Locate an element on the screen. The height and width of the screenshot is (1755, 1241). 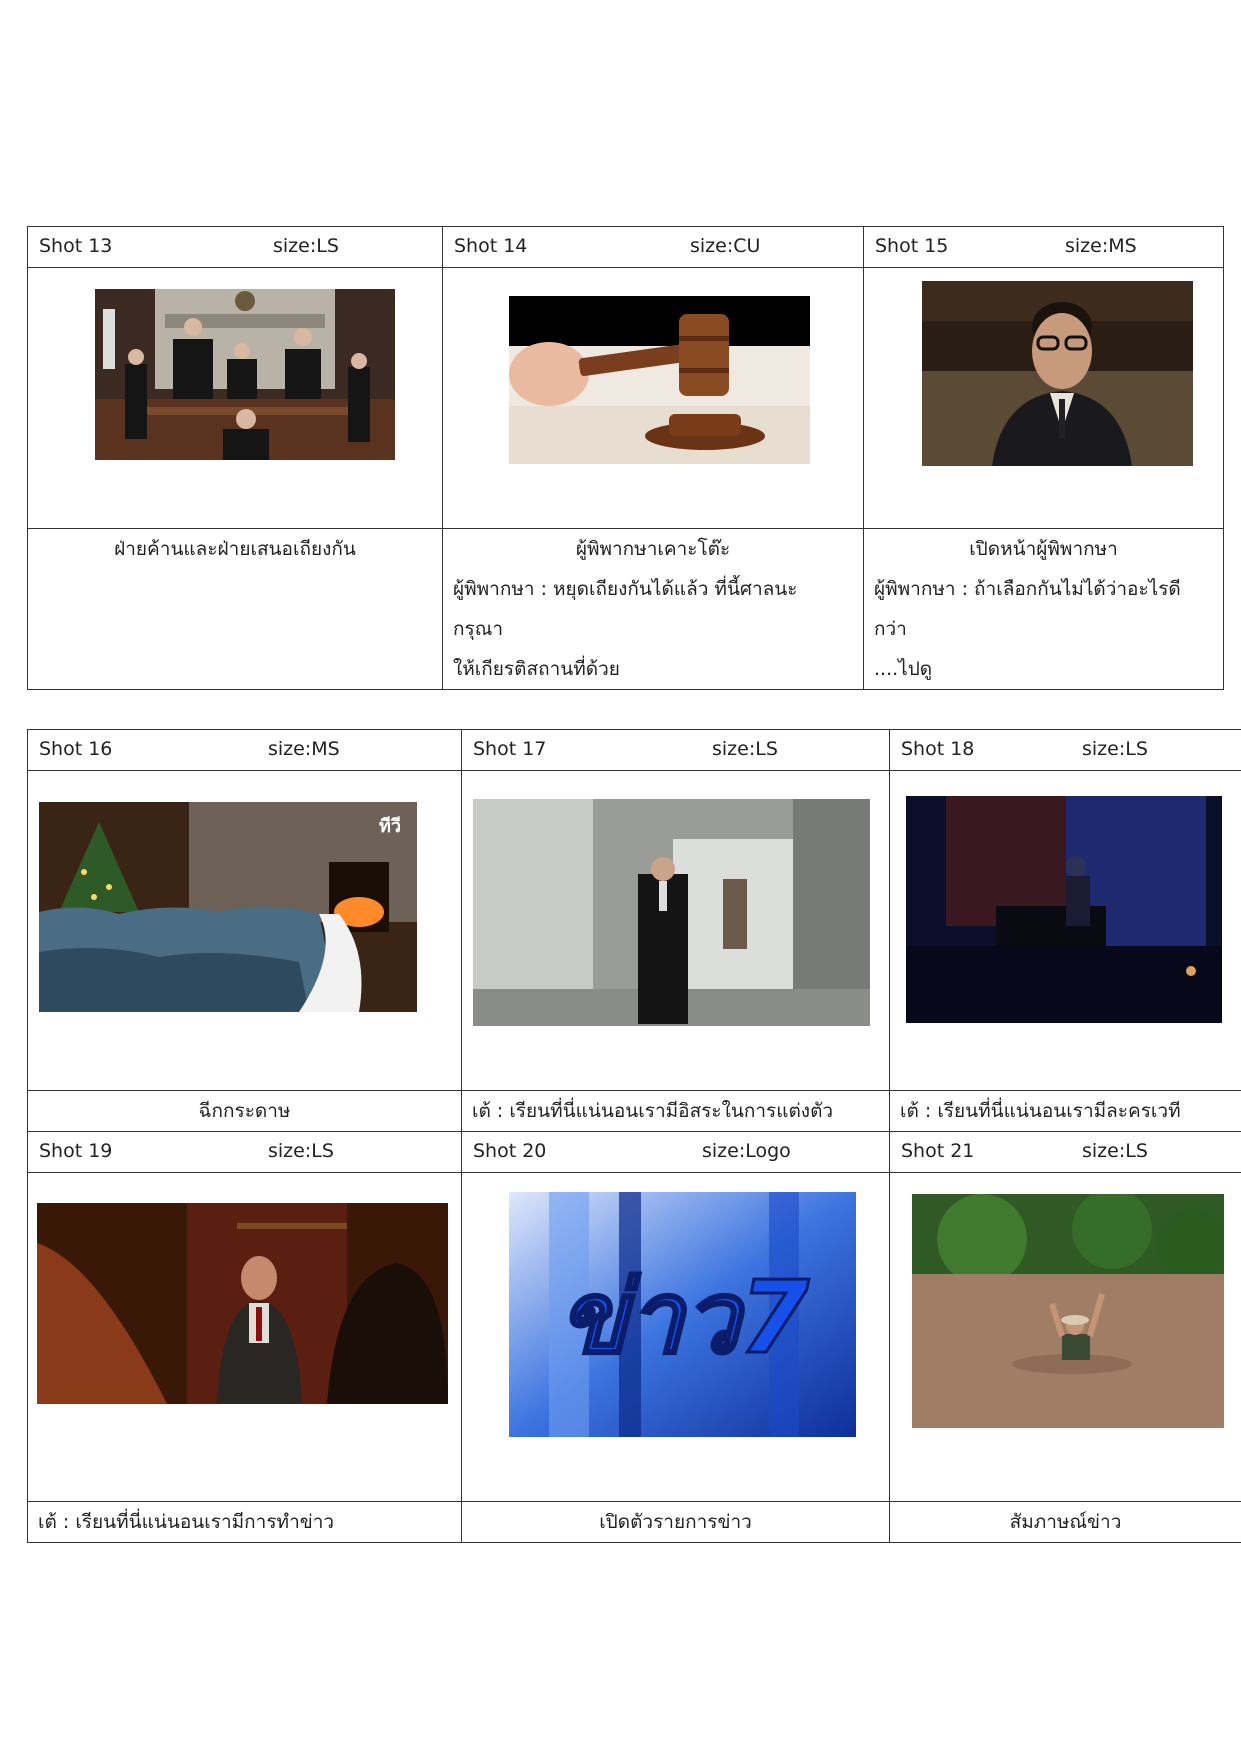
hallway-man-photo is located at coordinates (671, 912).